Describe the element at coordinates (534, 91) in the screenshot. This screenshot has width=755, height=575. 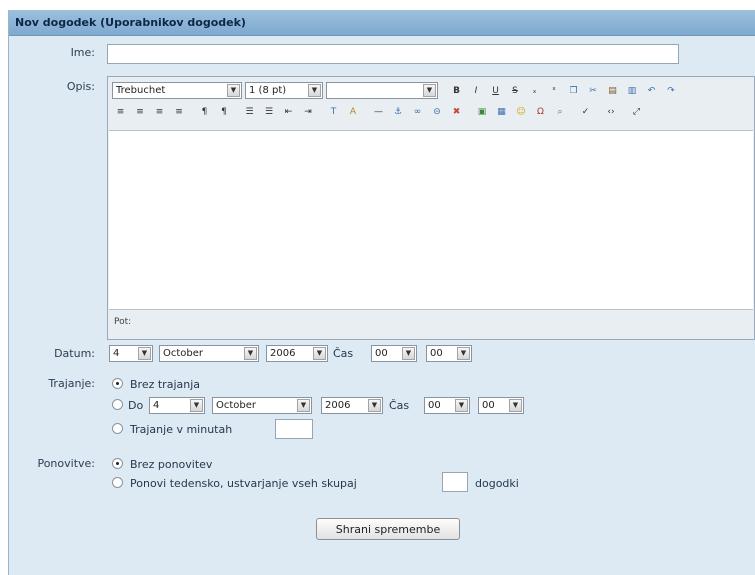
I see `subscript-icon: ₓ` at that location.